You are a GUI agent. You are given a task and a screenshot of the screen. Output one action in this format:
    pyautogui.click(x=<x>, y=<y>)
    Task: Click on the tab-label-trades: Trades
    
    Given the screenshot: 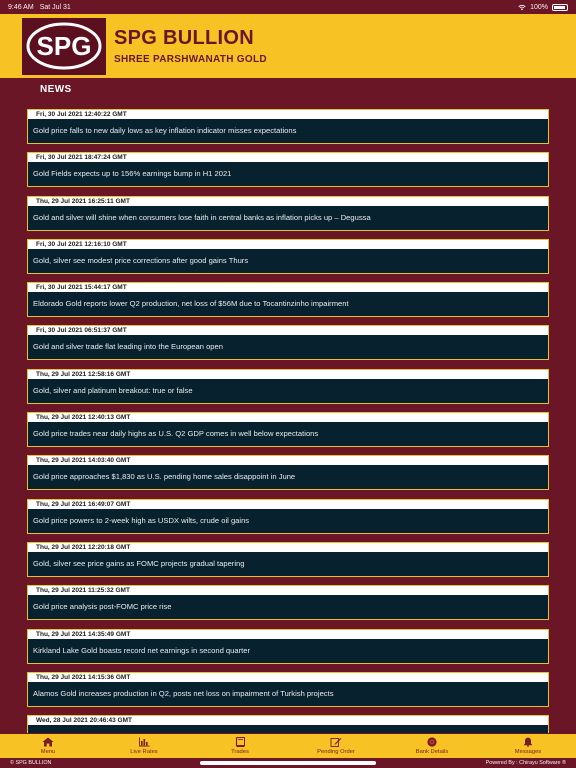 What is the action you would take?
    pyautogui.click(x=240, y=752)
    